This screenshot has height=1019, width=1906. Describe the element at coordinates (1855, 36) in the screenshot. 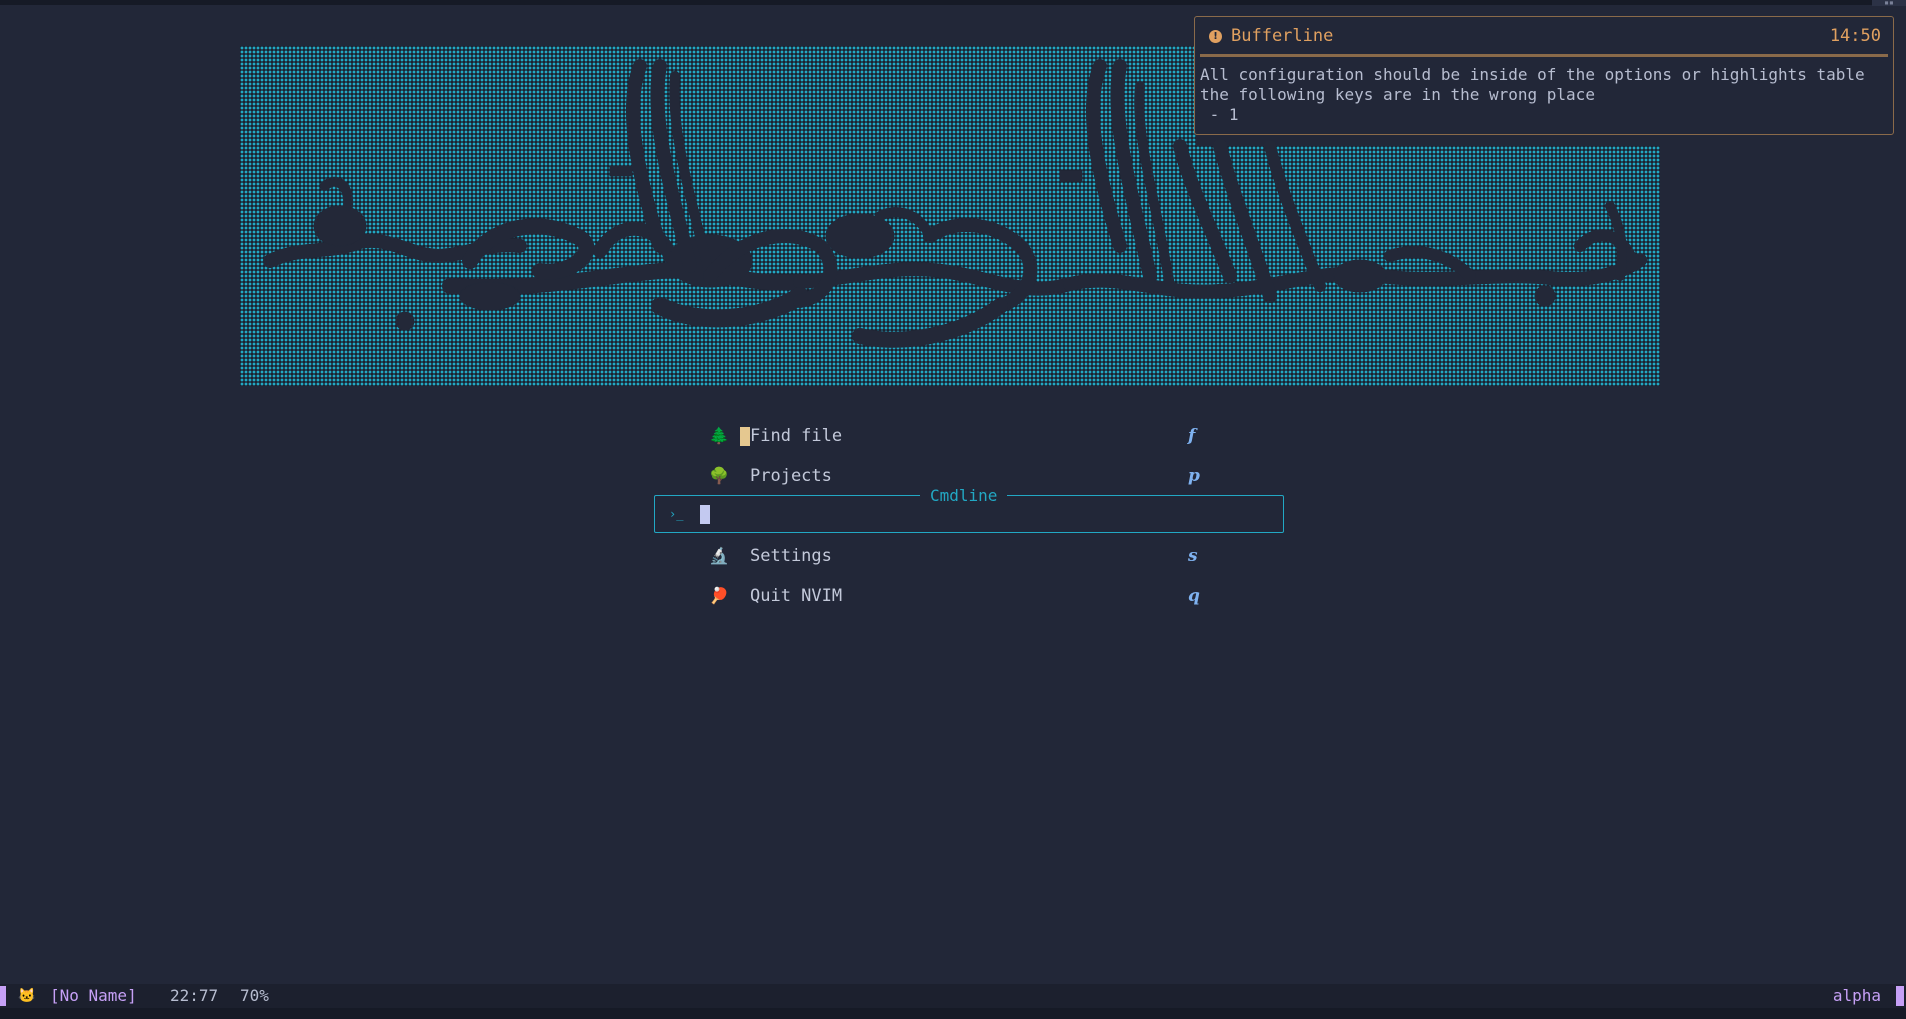

I see `notification-time: 14:50` at that location.